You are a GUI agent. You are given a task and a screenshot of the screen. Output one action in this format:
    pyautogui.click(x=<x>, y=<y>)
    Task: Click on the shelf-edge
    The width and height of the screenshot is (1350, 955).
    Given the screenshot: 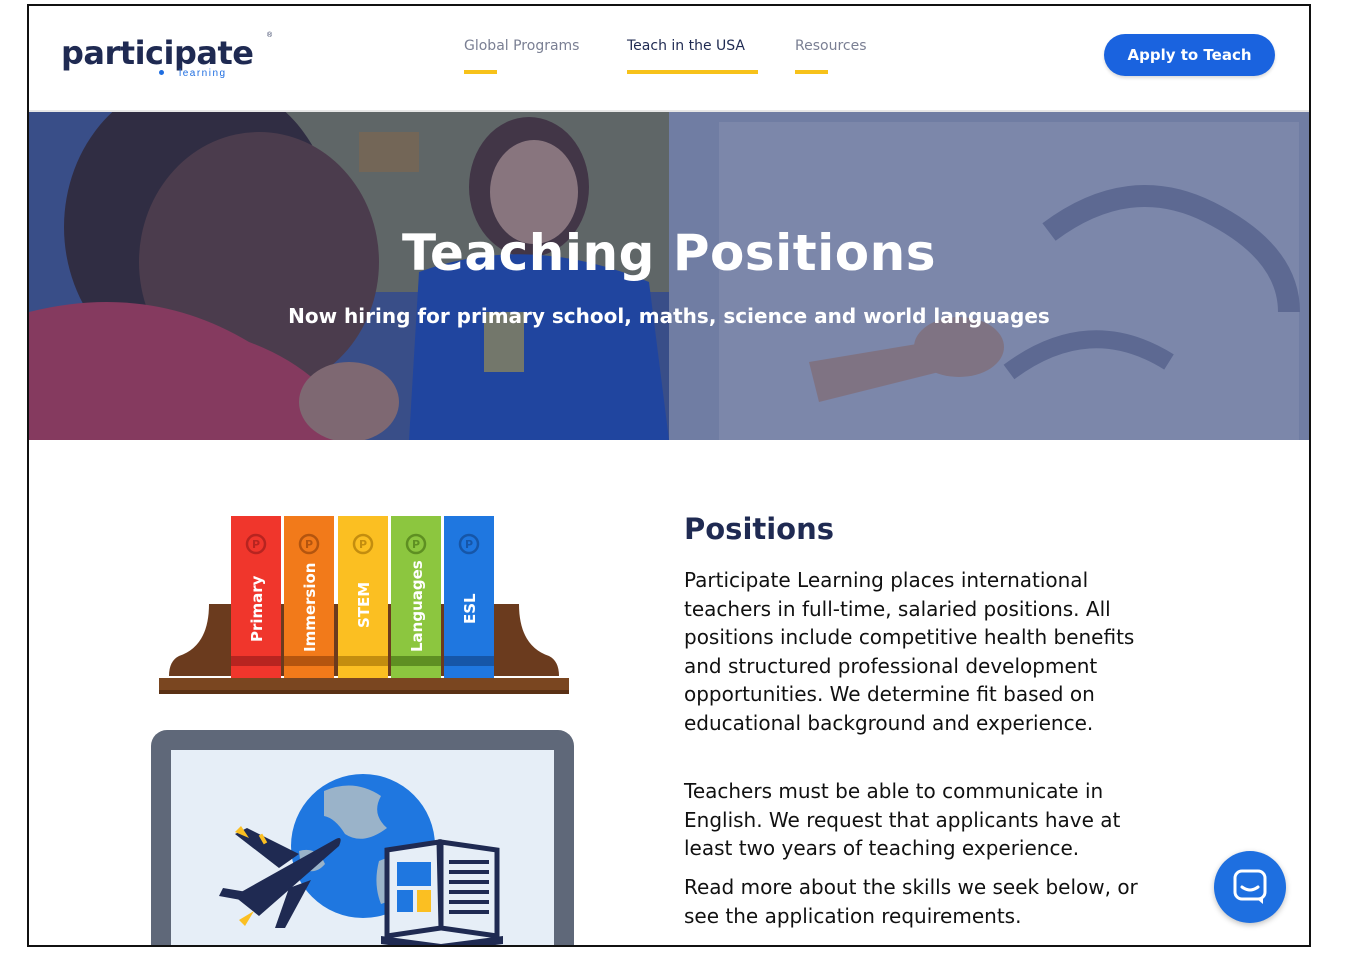 What is the action you would take?
    pyautogui.click(x=364, y=692)
    